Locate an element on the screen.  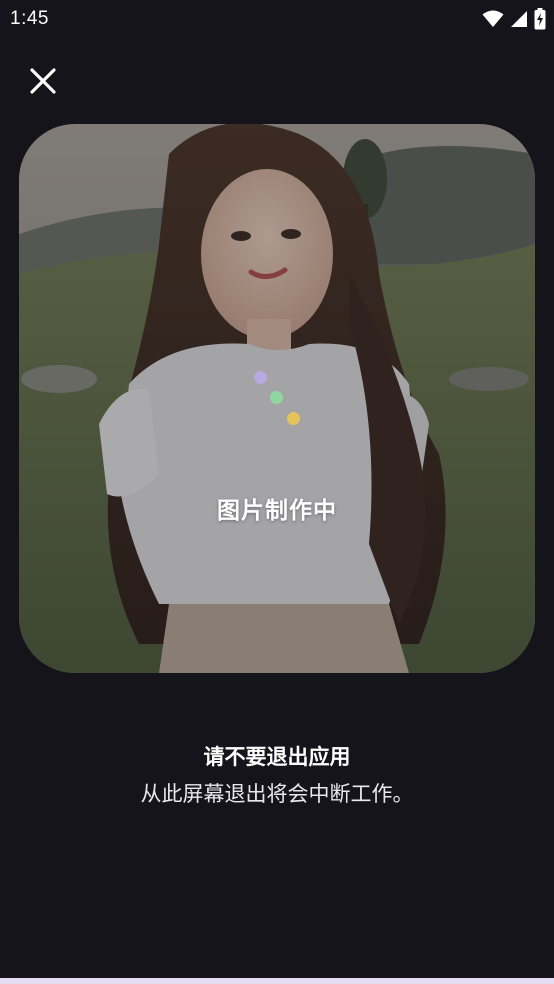
battery-charging-icon is located at coordinates (540, 19).